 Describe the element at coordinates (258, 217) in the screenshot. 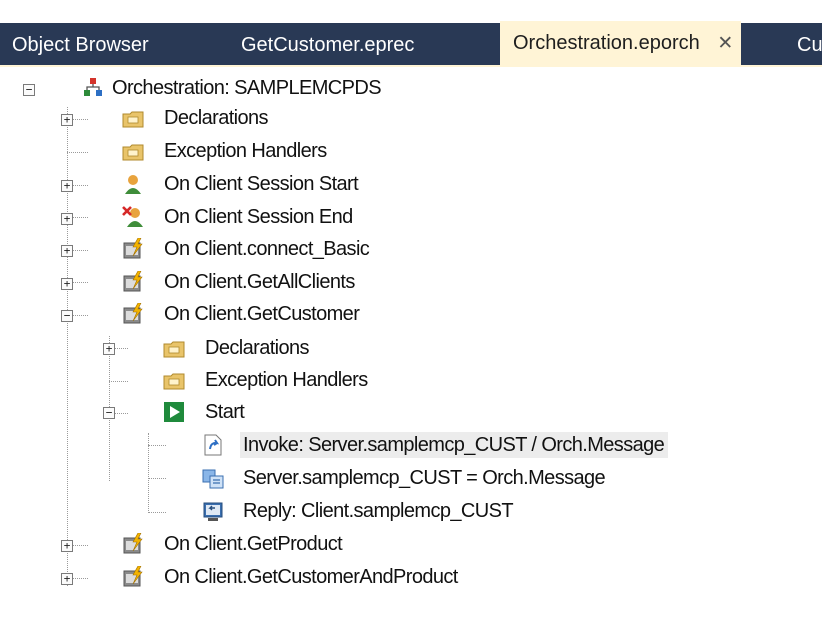

I see `tree-node-label: On Client Session End` at that location.